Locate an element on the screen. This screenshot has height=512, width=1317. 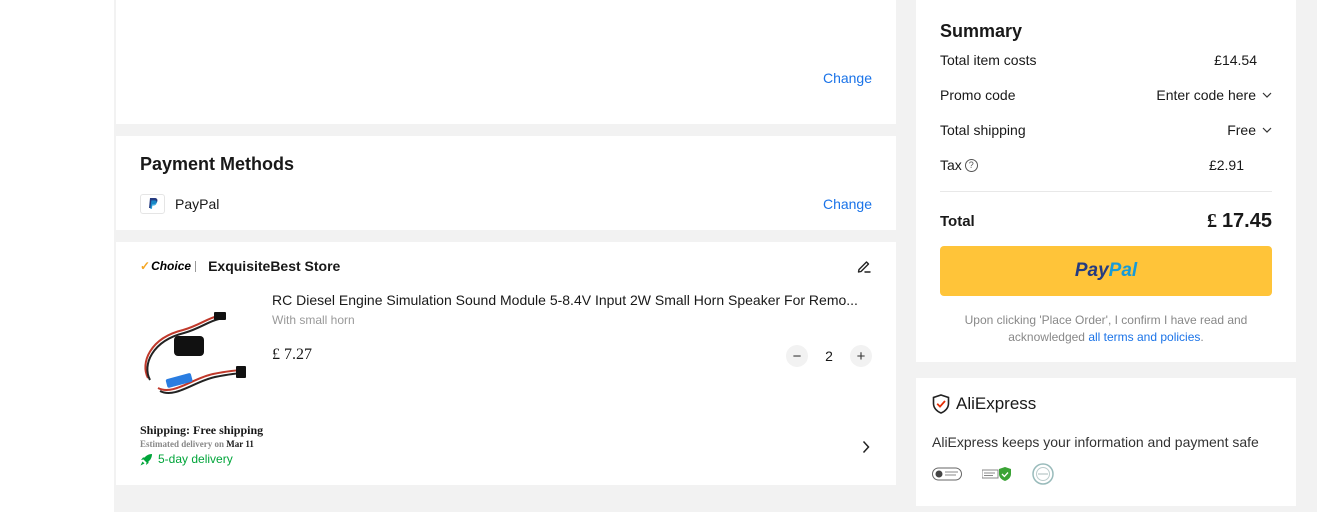
shipping-dropdown: Free is located at coordinates (1249, 130).